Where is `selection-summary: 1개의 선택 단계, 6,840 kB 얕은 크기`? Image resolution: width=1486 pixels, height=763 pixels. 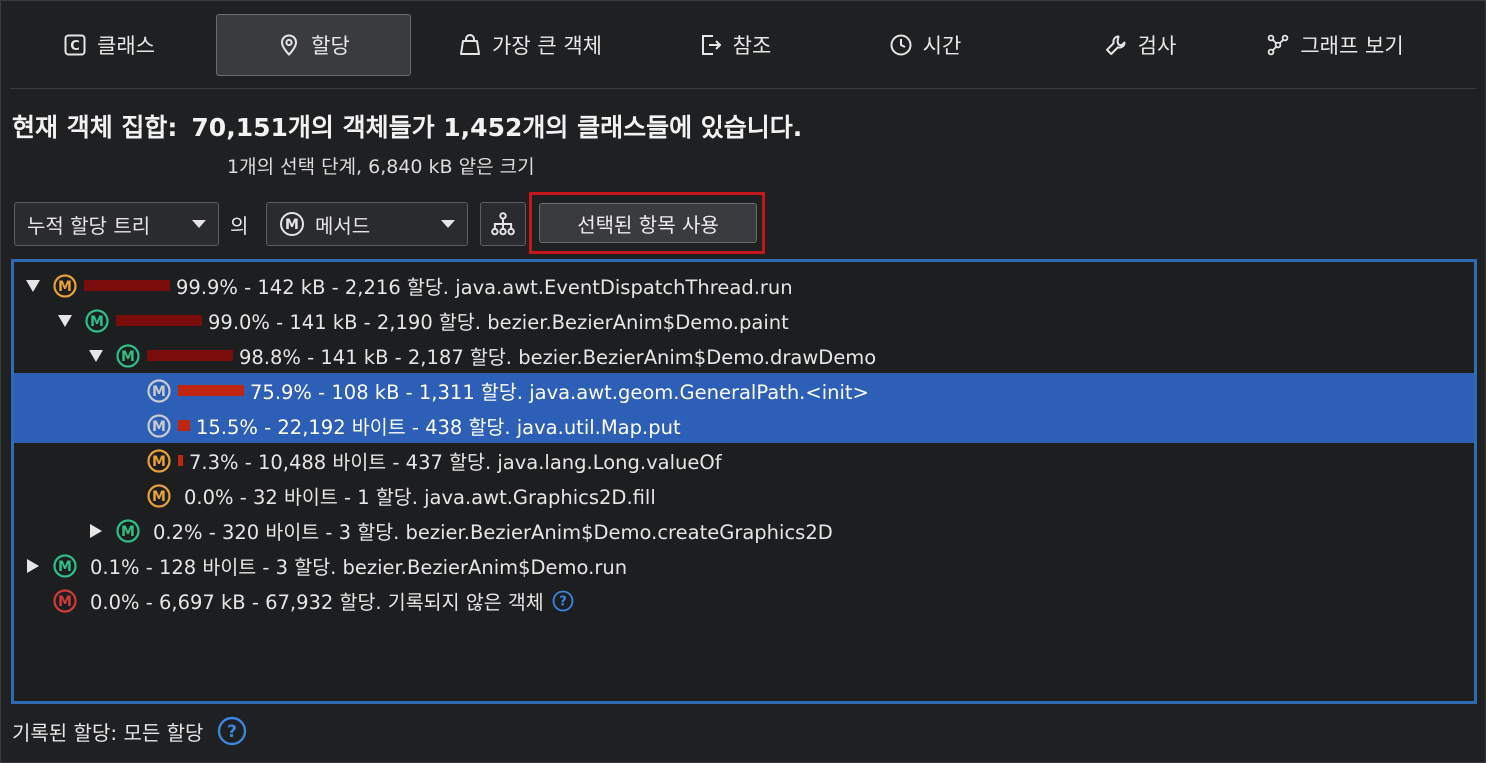
selection-summary: 1개의 선택 단계, 6,840 kB 얕은 크기 is located at coordinates (381, 167).